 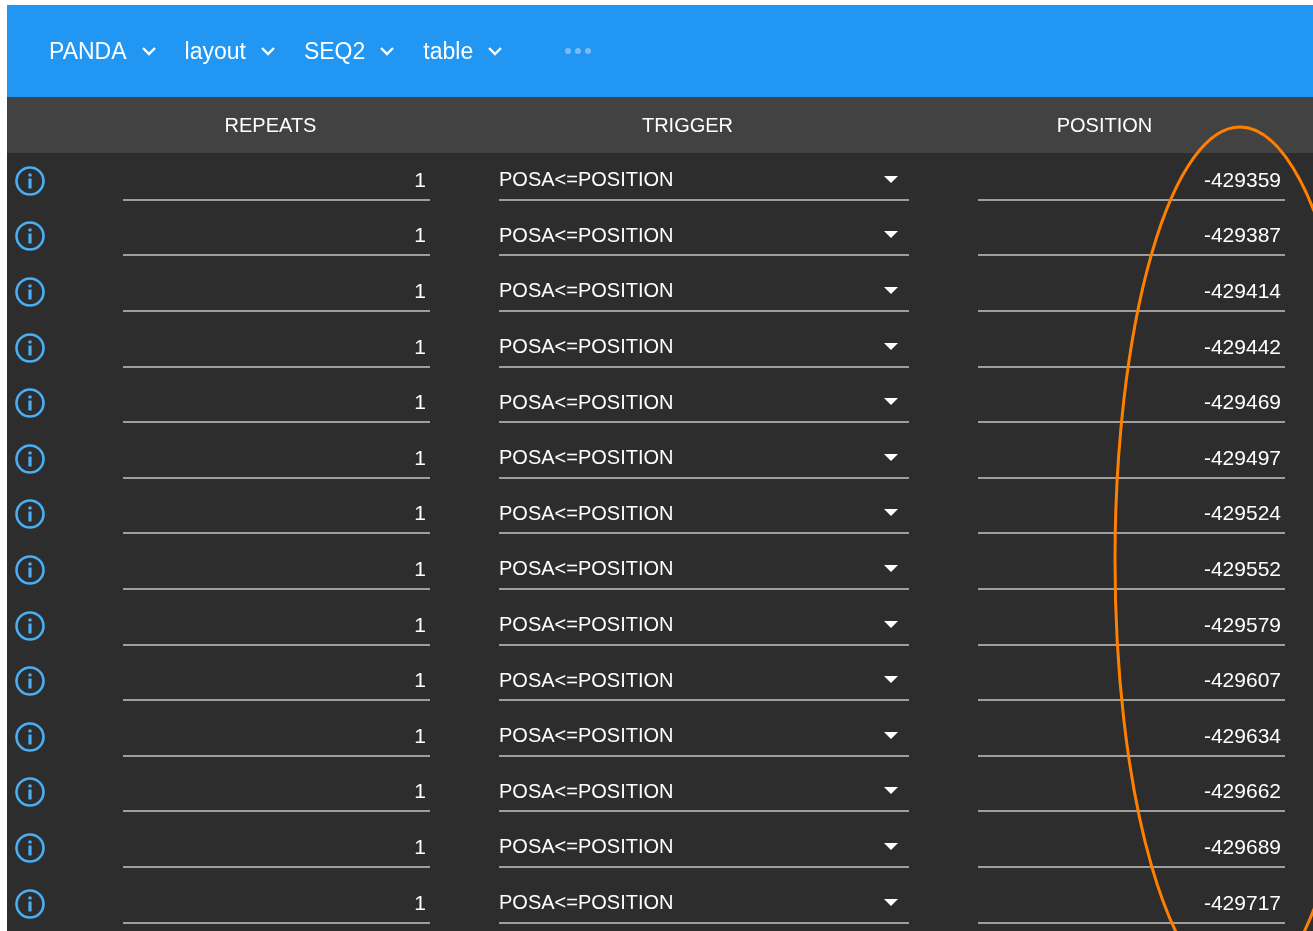 I want to click on position-field: -429359, so click(x=1131, y=180).